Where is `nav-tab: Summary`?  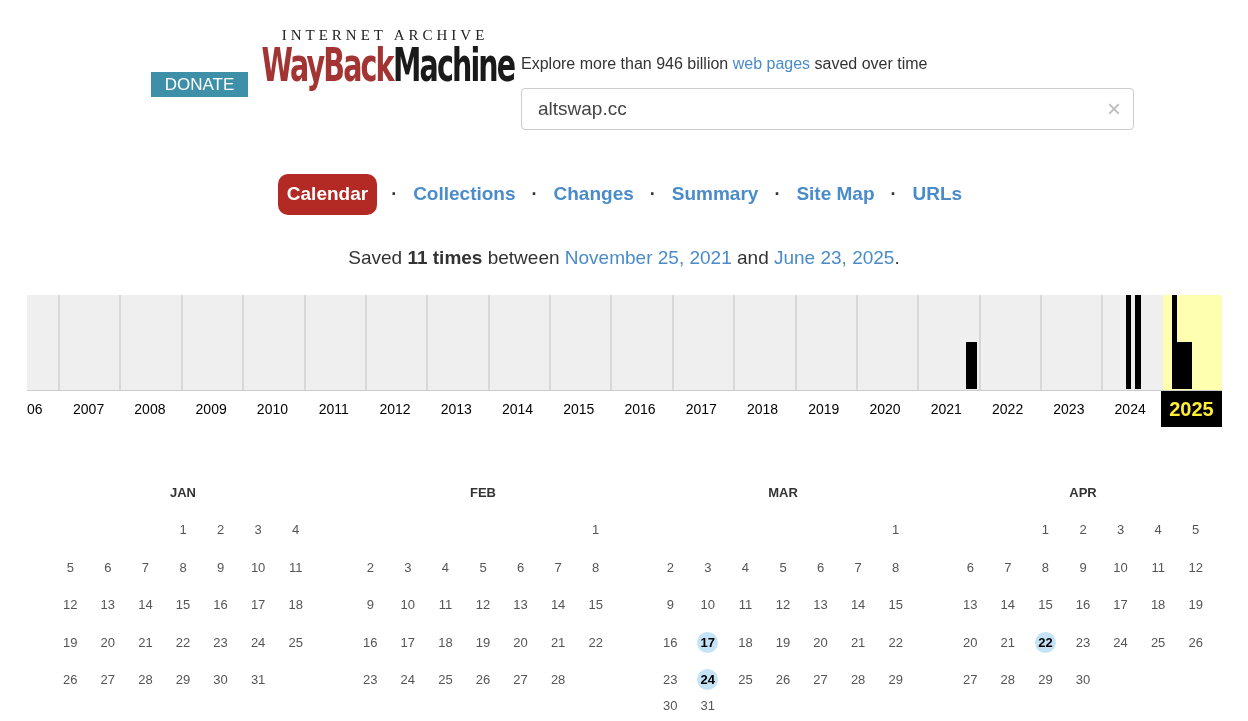
nav-tab: Summary is located at coordinates (715, 194).